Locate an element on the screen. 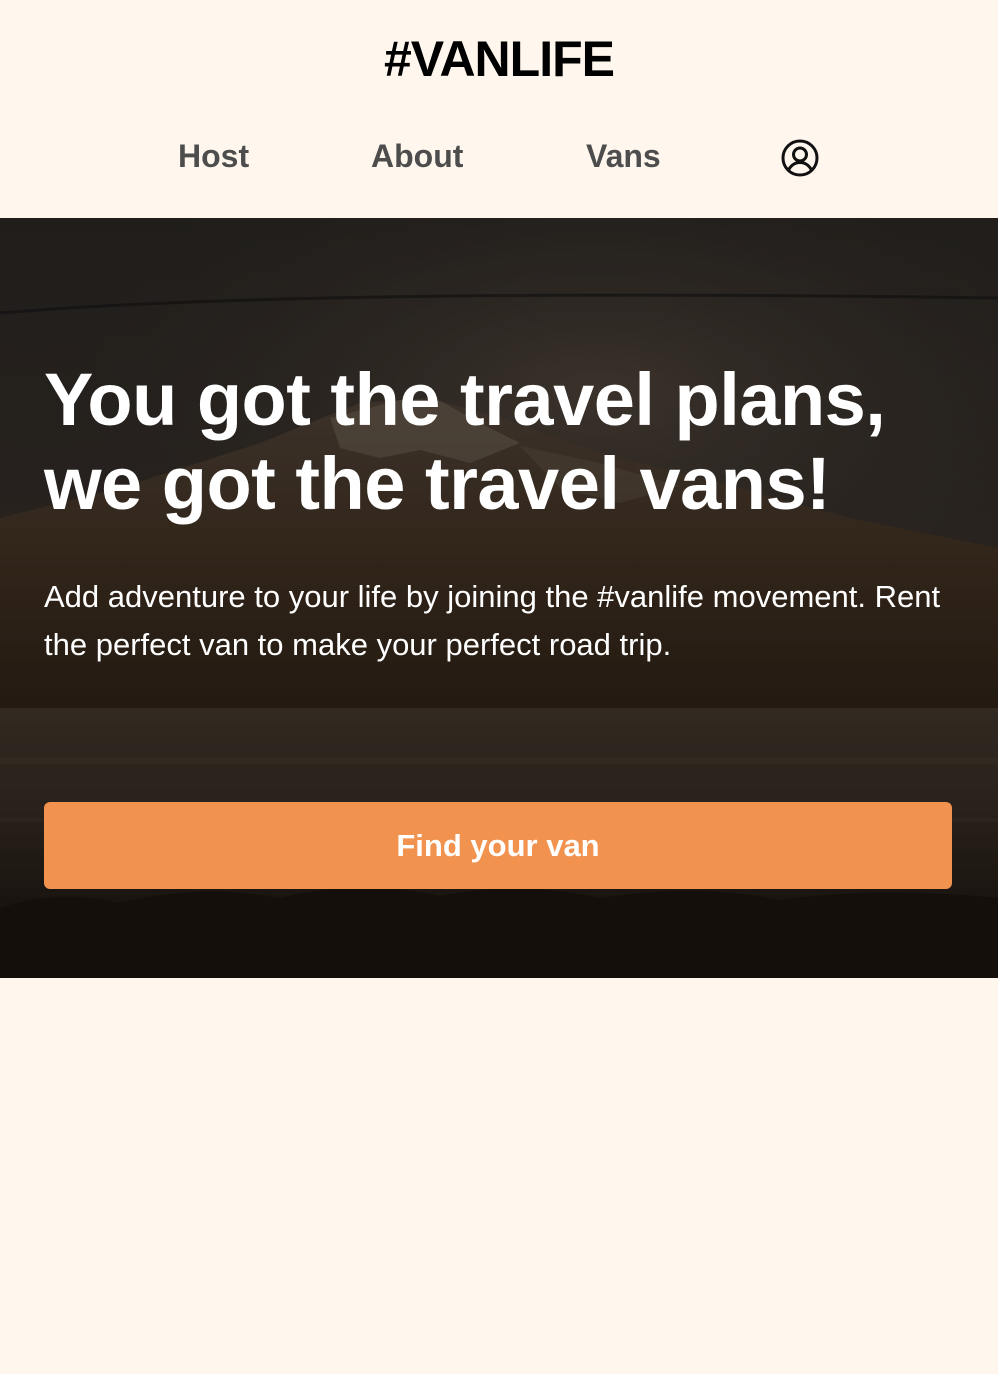 The height and width of the screenshot is (1374, 998). find-your-van-button: Find your van is located at coordinates (498, 845).